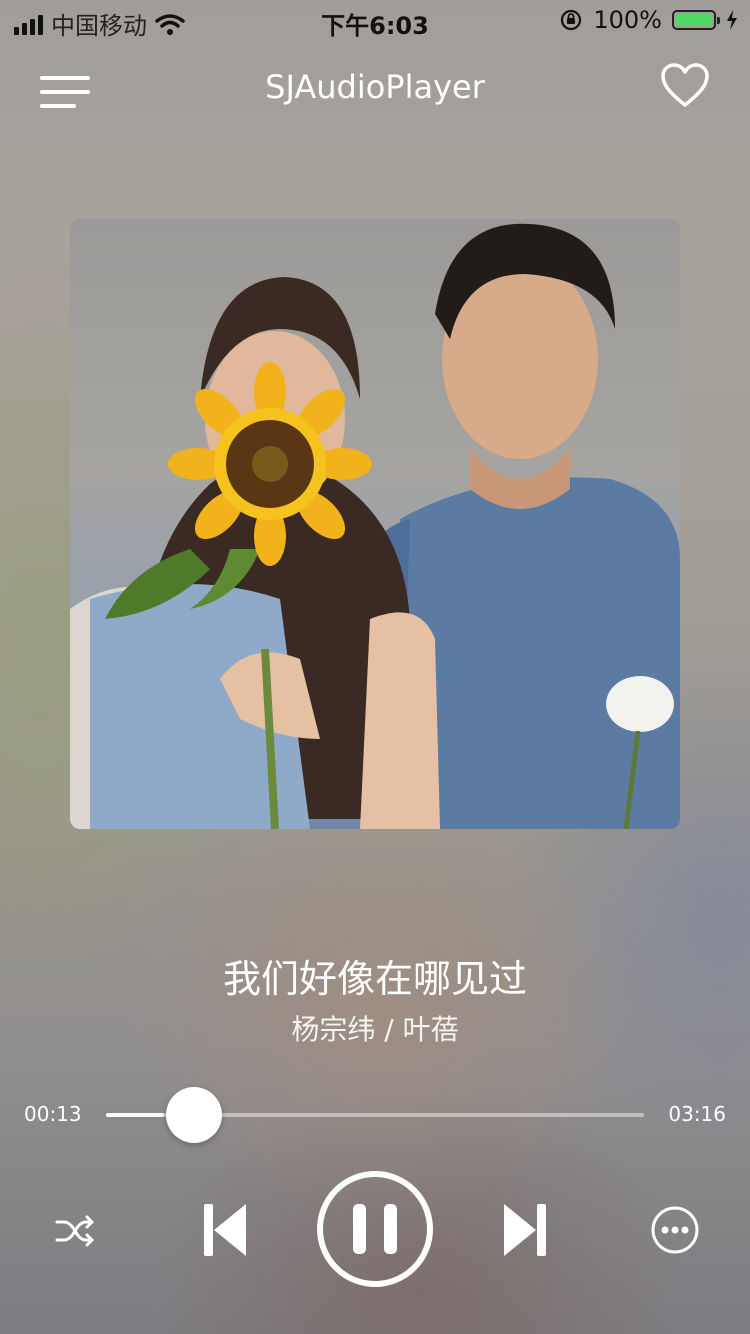 The image size is (750, 1334). What do you see at coordinates (75, 1231) in the screenshot?
I see `shuffle-icon` at bounding box center [75, 1231].